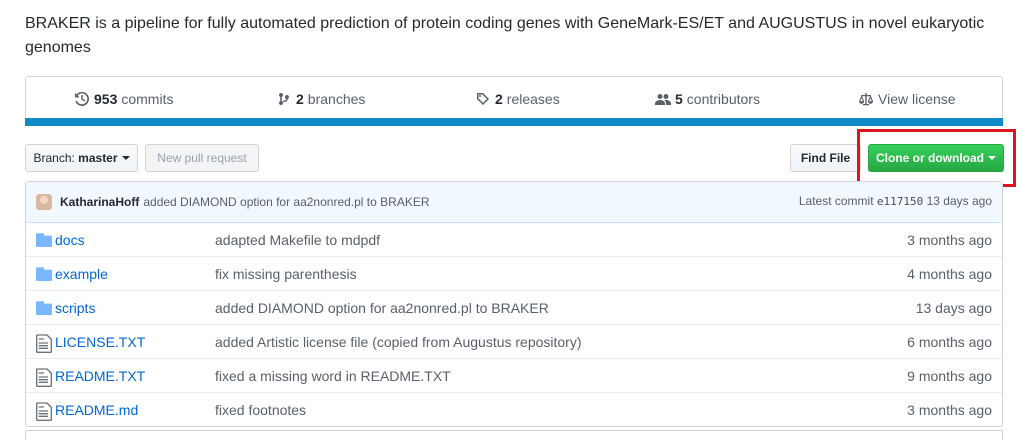 Image resolution: width=1027 pixels, height=440 pixels. What do you see at coordinates (949, 273) in the screenshot?
I see `file-age: 4 months ago` at bounding box center [949, 273].